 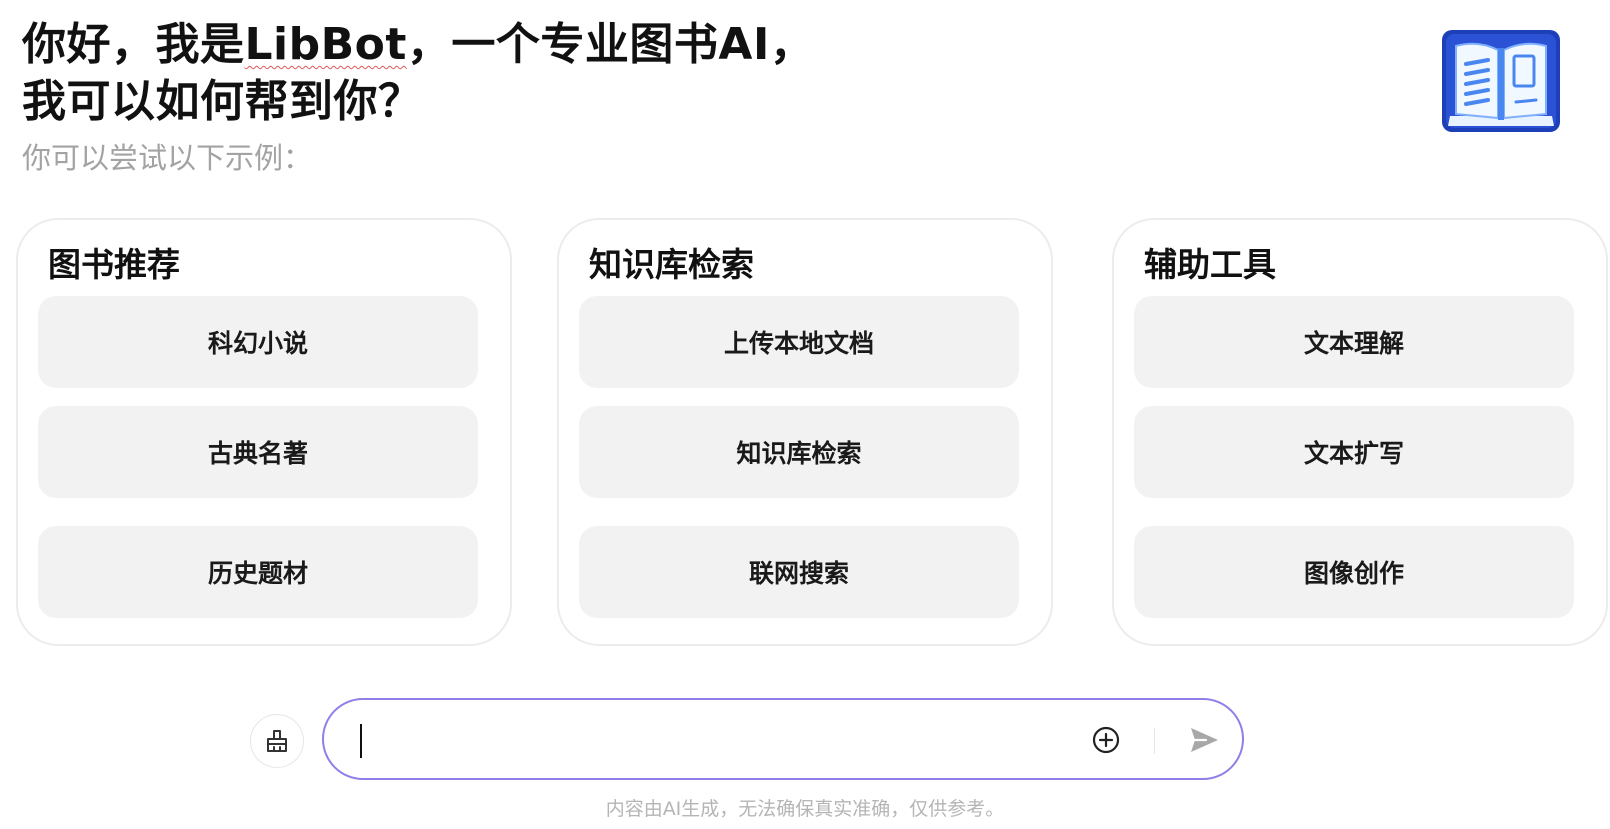 I want to click on example-chip-scifi-novels: 科幻小说, so click(x=258, y=342).